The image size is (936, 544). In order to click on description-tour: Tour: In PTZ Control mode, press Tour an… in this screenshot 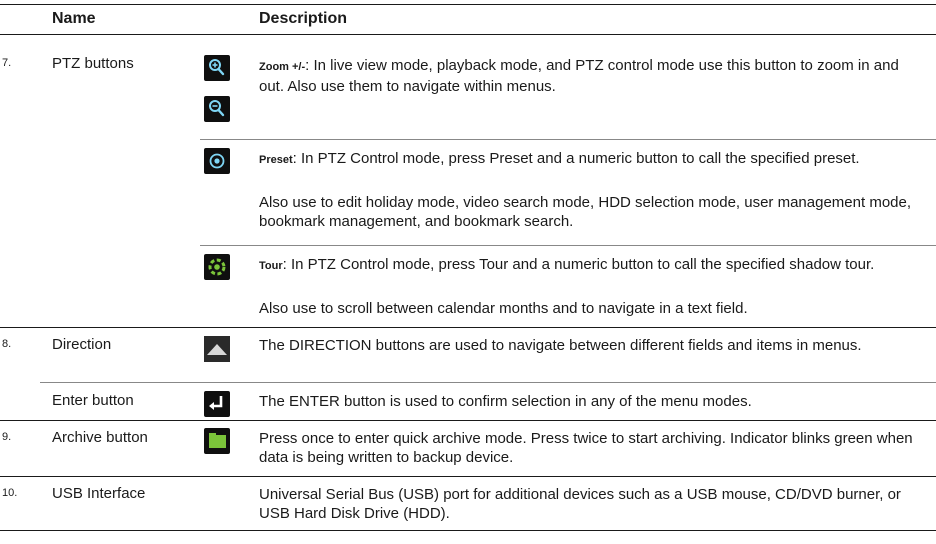, I will do `click(591, 265)`.